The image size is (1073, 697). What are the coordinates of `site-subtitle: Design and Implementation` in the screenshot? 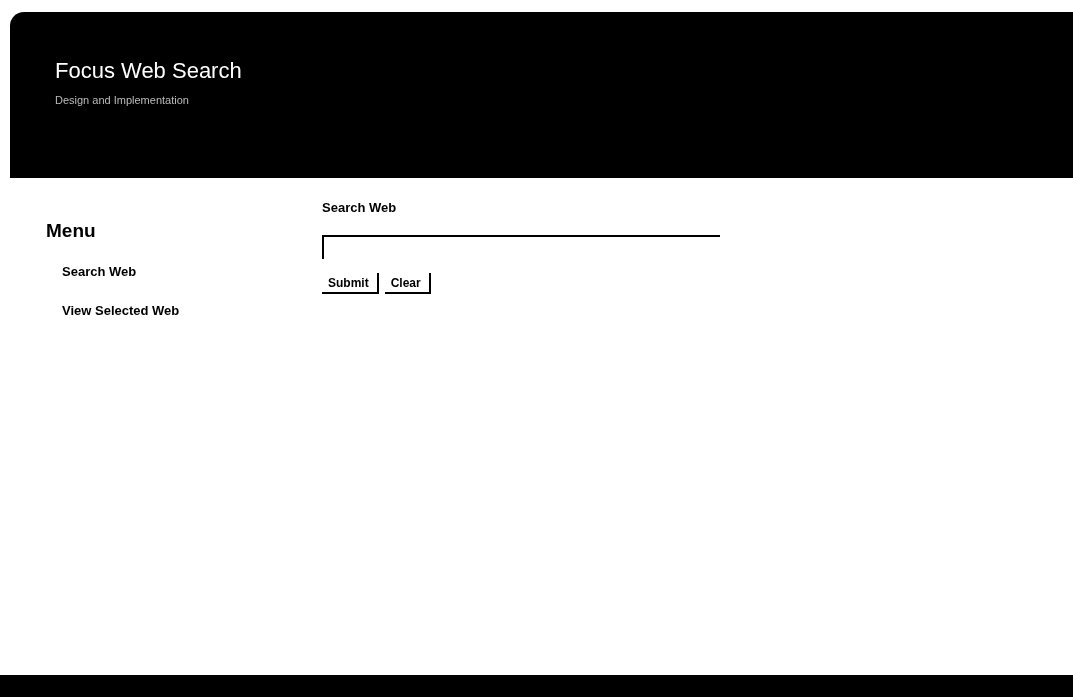 It's located at (122, 100).